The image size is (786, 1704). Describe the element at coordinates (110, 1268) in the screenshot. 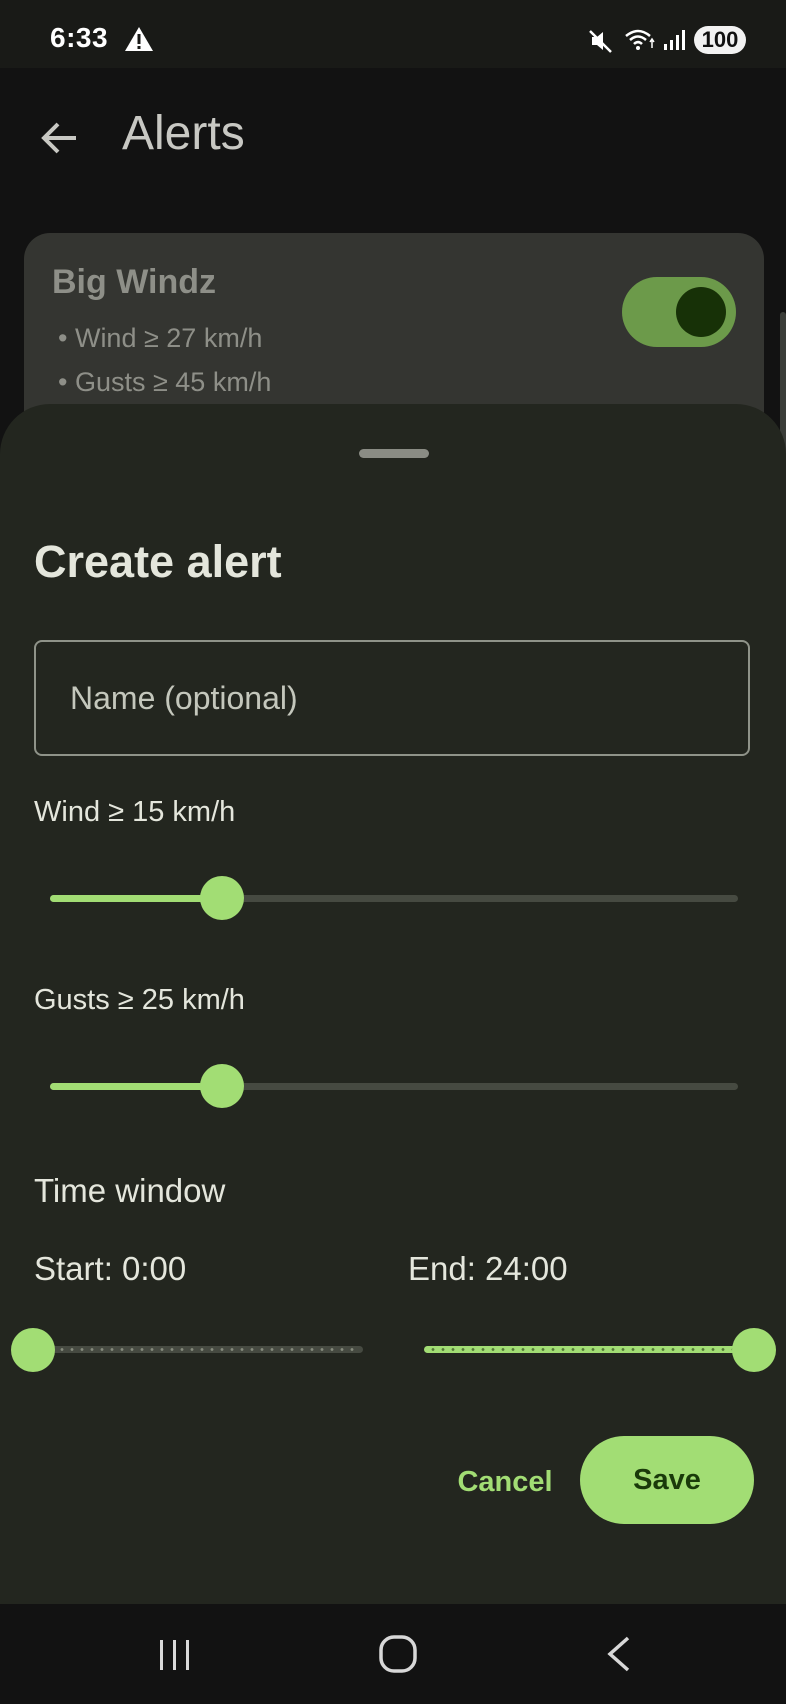

I see `start-time-label: Start: 0:00` at that location.